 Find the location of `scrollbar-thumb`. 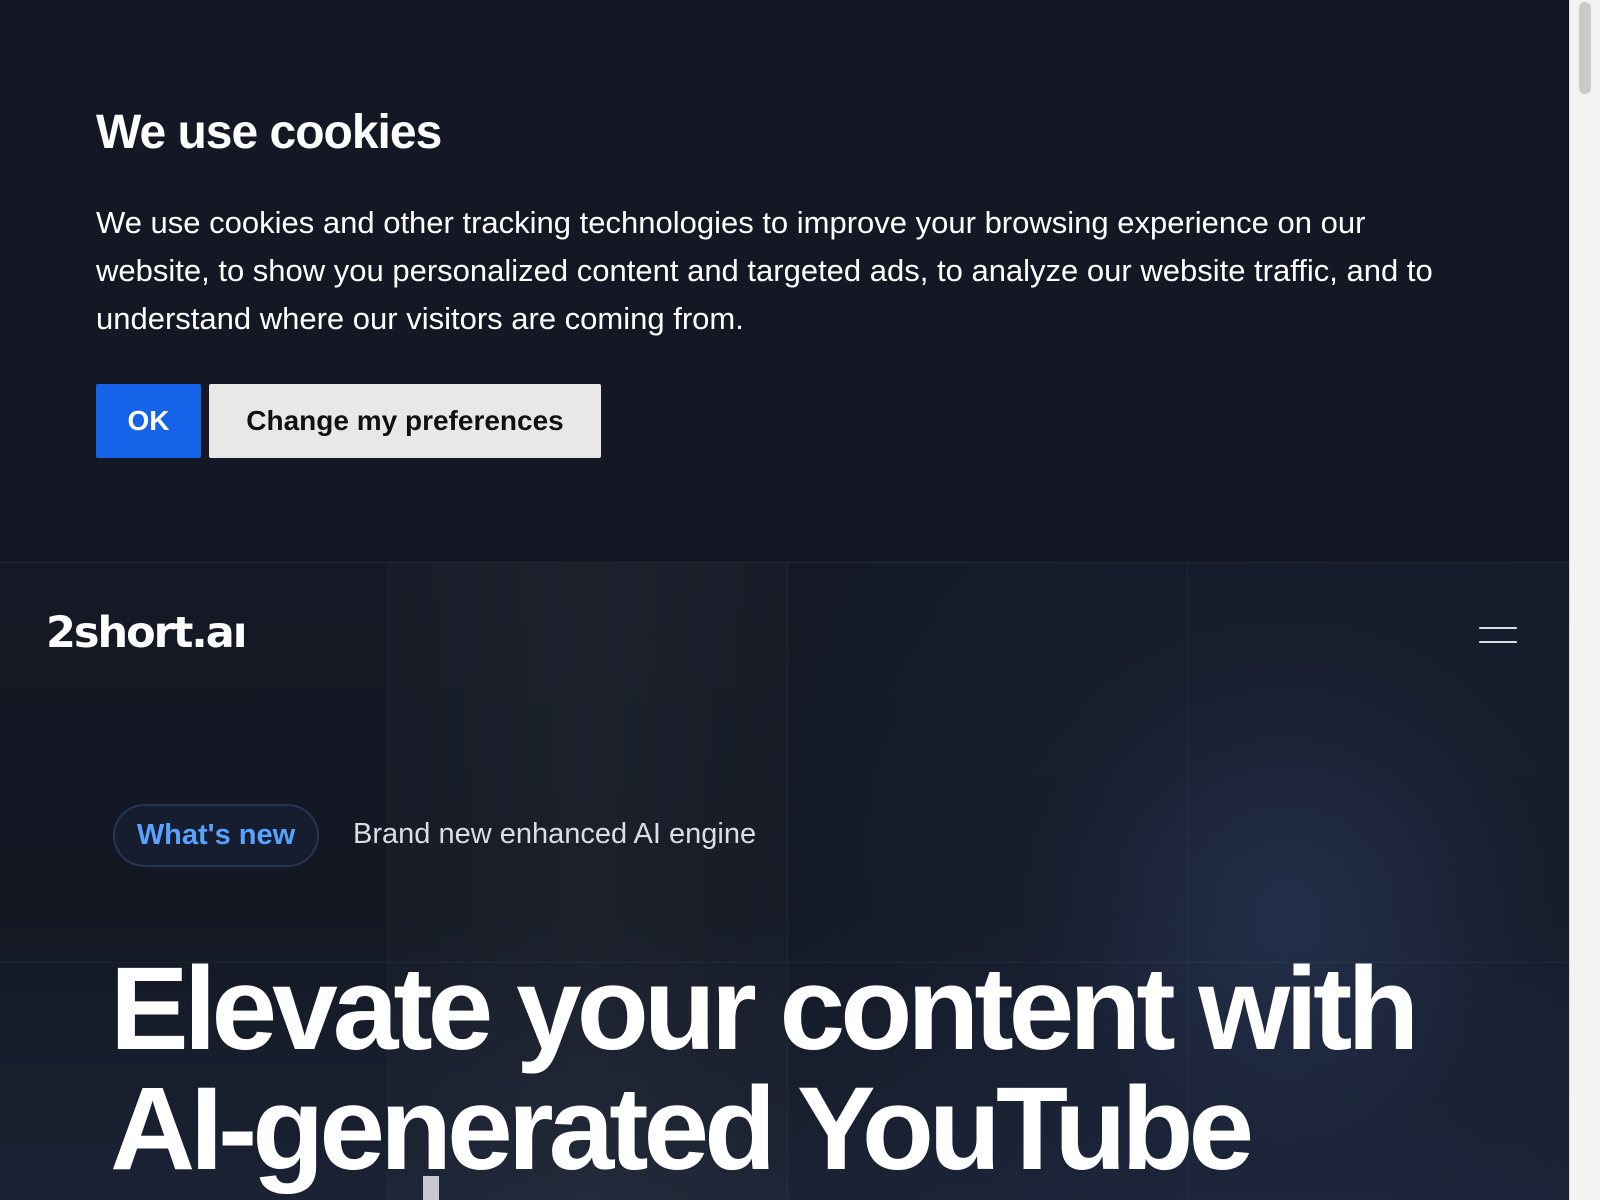

scrollbar-thumb is located at coordinates (1585, 48).